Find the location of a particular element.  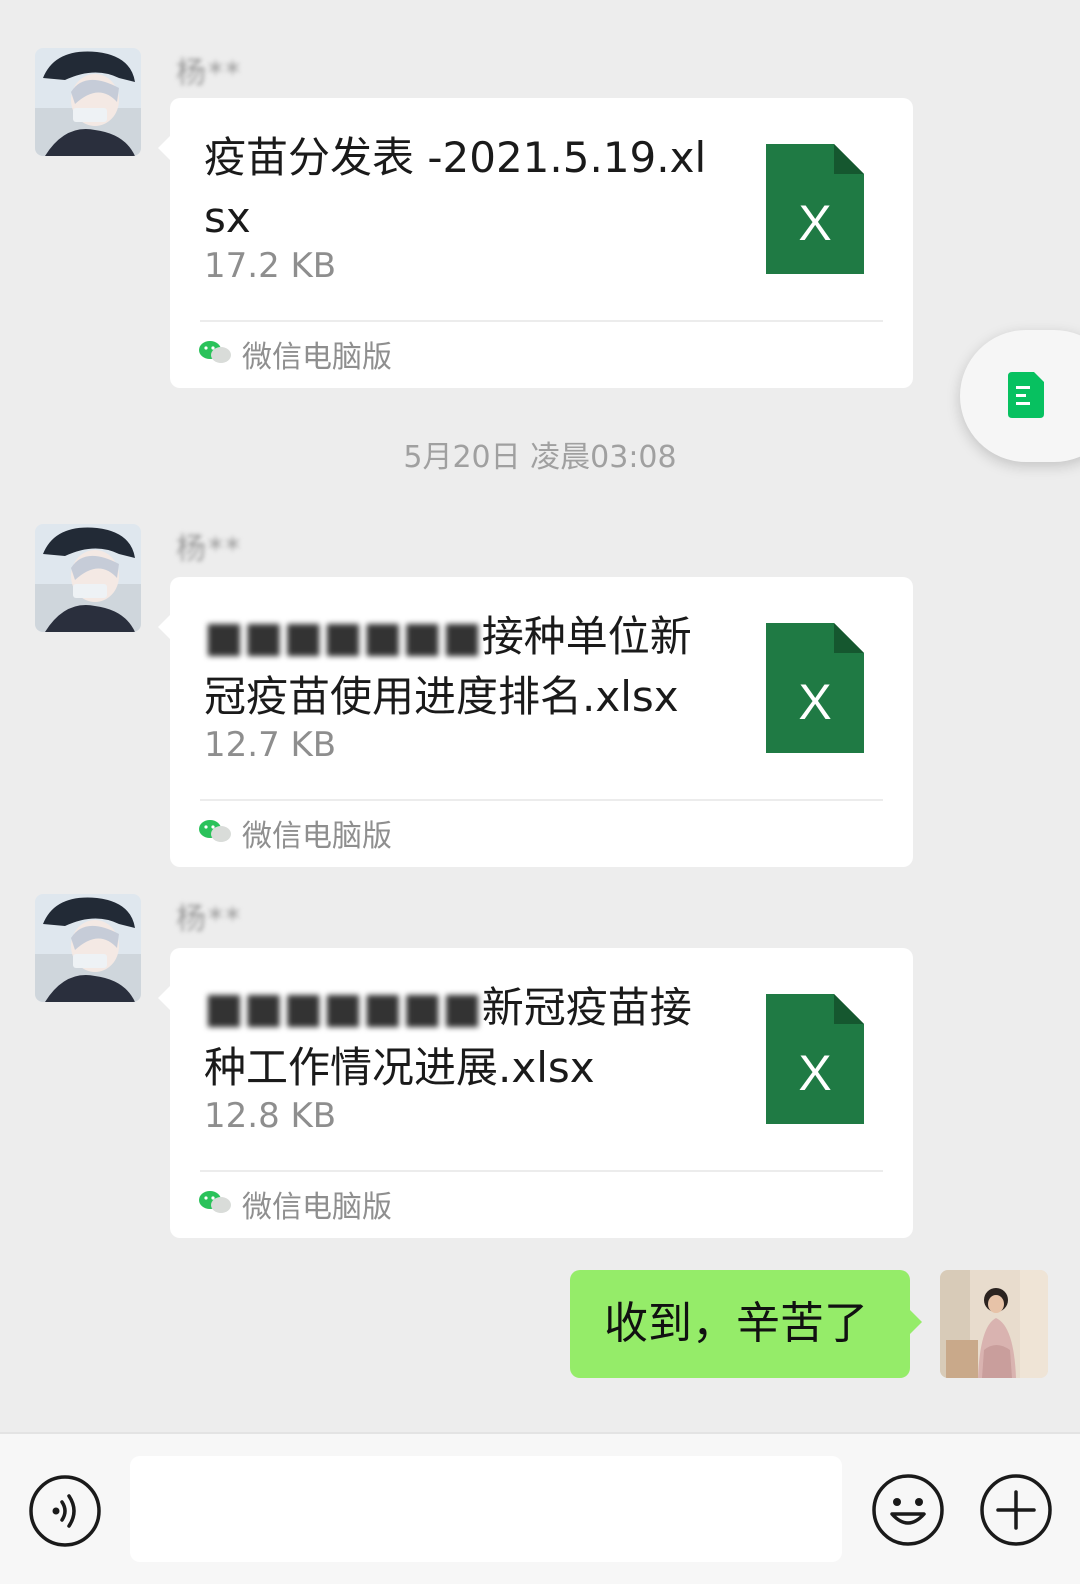

input-bar is located at coordinates (540, 1508).